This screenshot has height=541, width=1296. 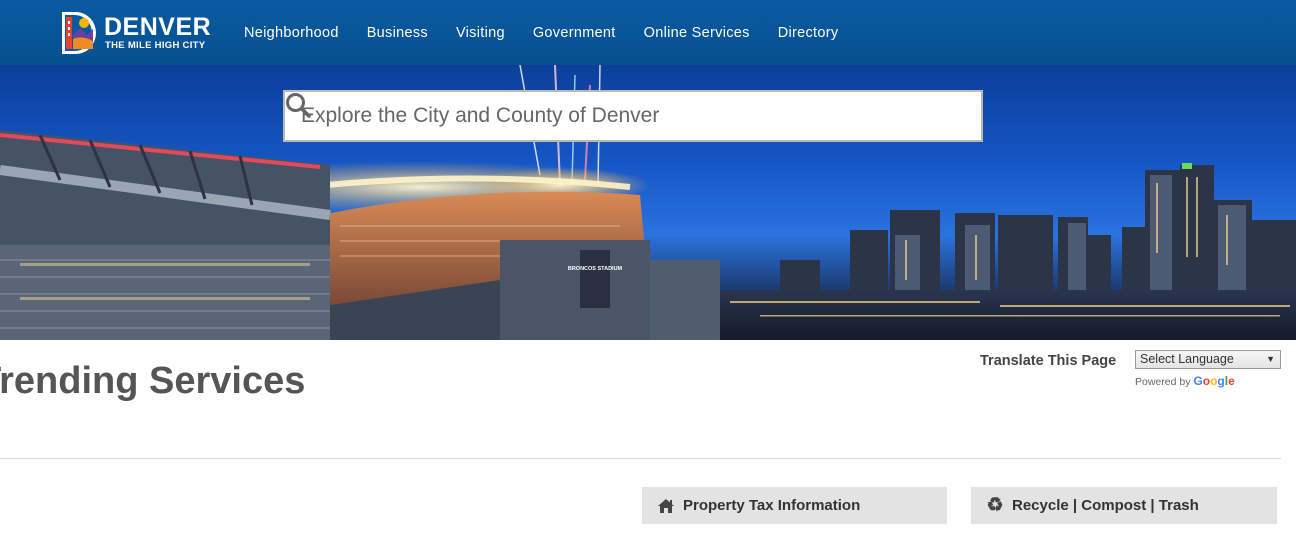 I want to click on section-title: Trending Services, so click(x=153, y=381).